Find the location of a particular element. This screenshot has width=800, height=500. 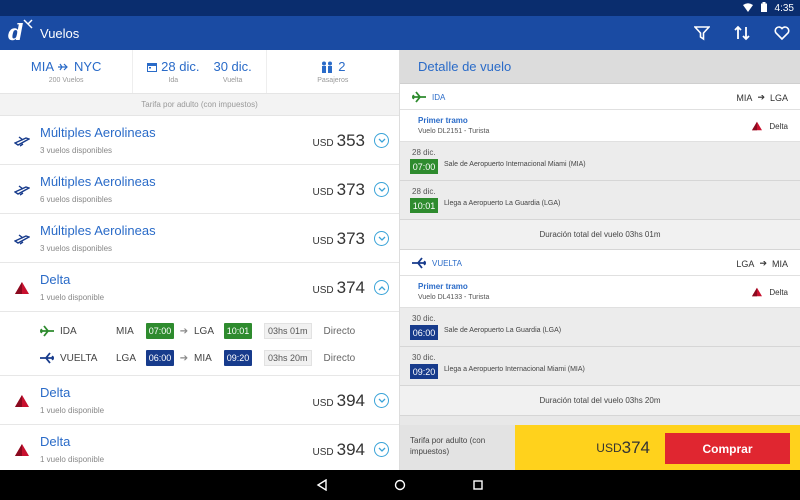

flights-count: 200 Vuelos is located at coordinates (66, 80).